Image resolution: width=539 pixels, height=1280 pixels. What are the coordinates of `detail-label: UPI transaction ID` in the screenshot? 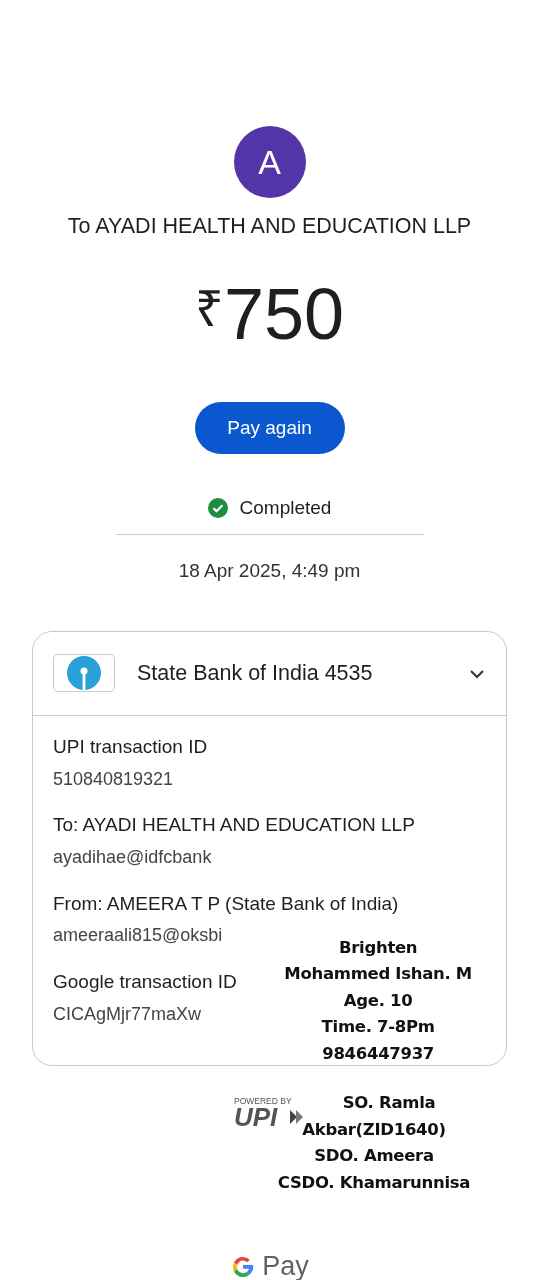 It's located at (130, 747).